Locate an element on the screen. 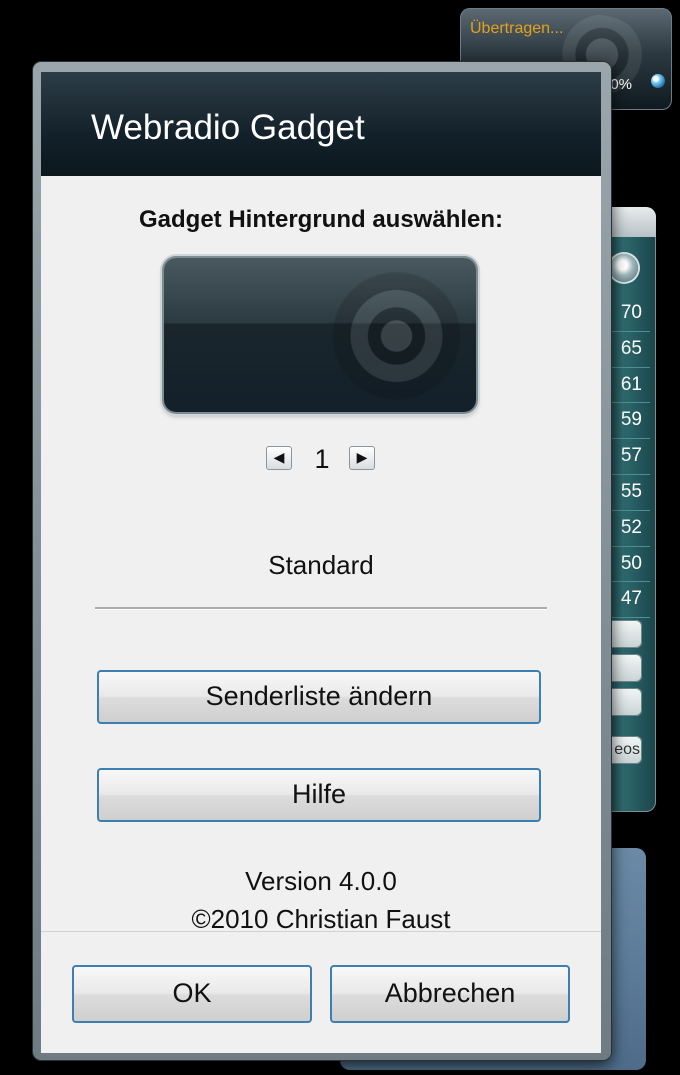 This screenshot has height=1075, width=680. background-index: 1 is located at coordinates (322, 459).